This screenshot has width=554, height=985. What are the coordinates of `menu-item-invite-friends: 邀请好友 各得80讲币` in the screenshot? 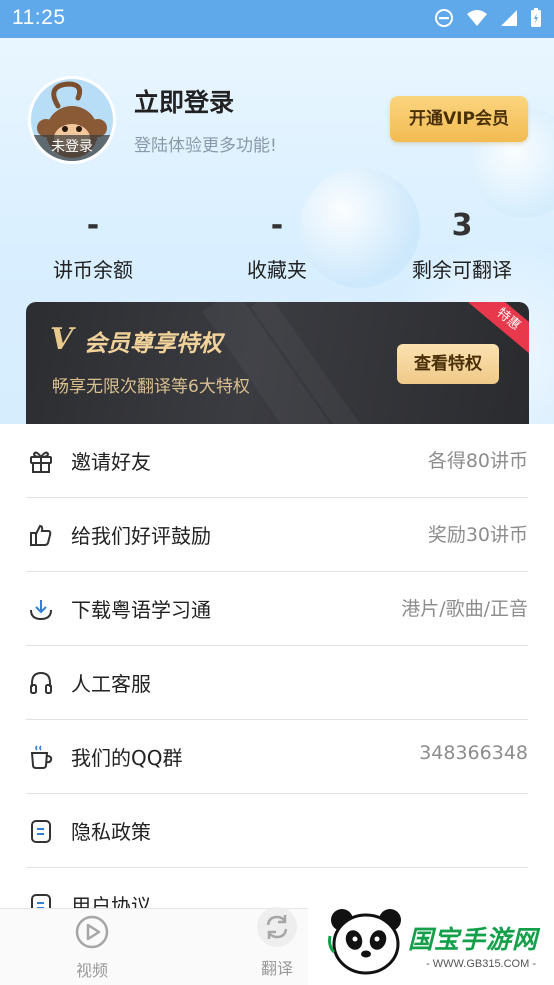 It's located at (277, 461).